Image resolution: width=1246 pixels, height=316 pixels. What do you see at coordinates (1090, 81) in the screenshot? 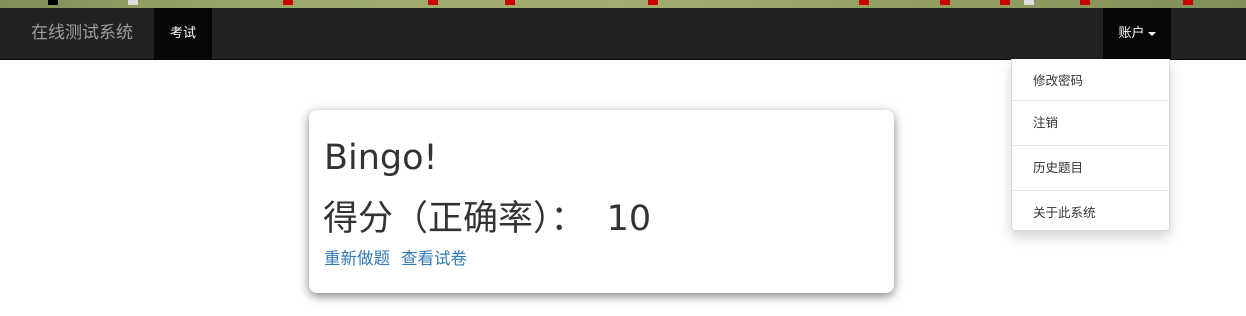
I see `menu-item-change-password: 修改密码` at bounding box center [1090, 81].